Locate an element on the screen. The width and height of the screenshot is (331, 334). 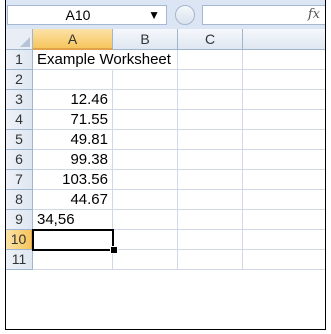
cell-d11 is located at coordinates (284, 260).